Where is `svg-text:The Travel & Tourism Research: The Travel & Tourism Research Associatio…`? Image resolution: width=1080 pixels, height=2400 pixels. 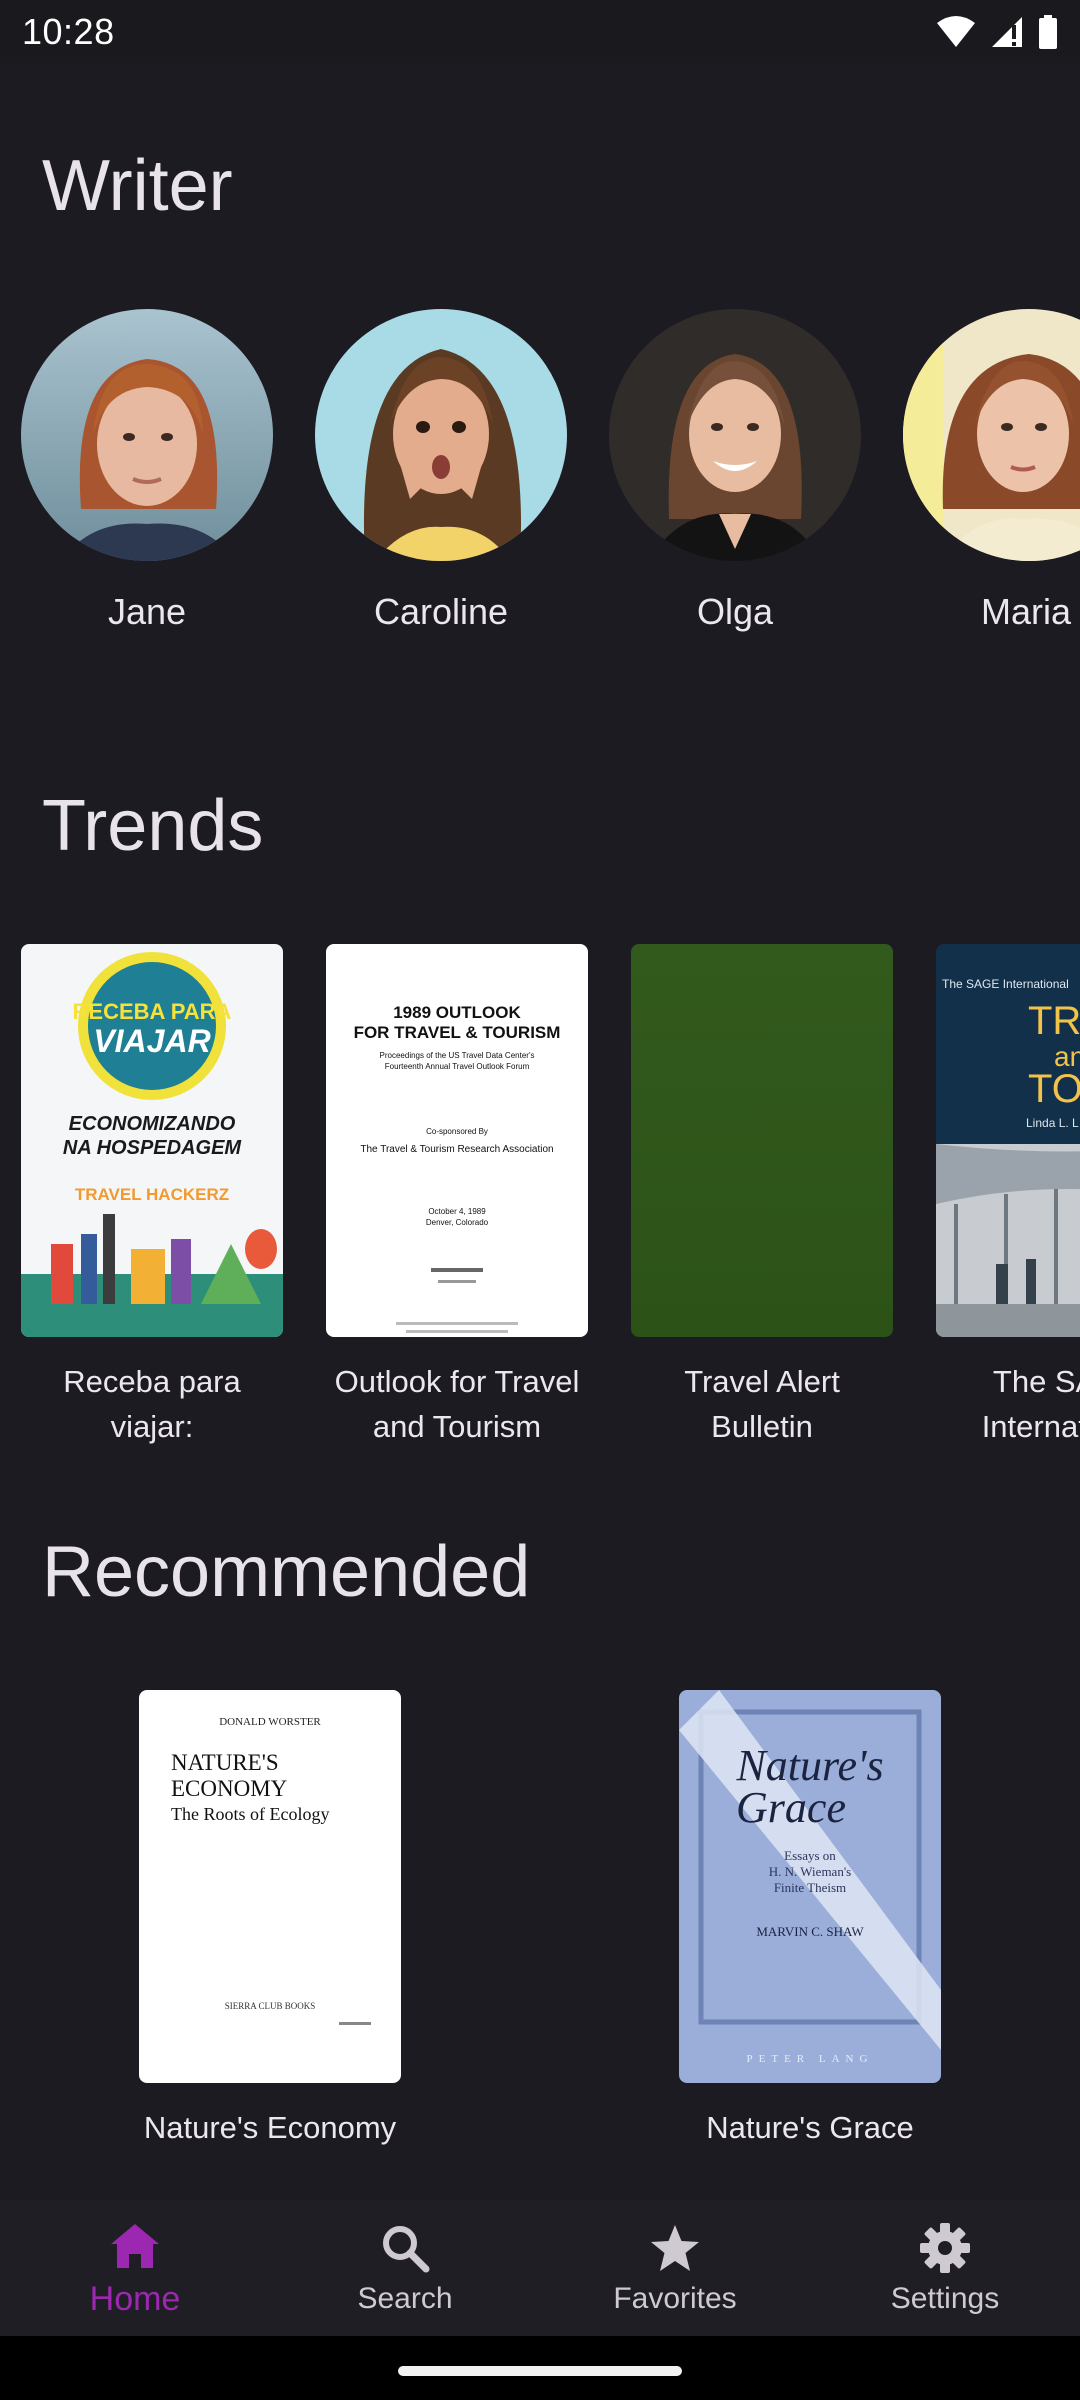 svg-text:The Travel & Tourism Research: The Travel & Tourism Research Associatio… is located at coordinates (456, 1149).